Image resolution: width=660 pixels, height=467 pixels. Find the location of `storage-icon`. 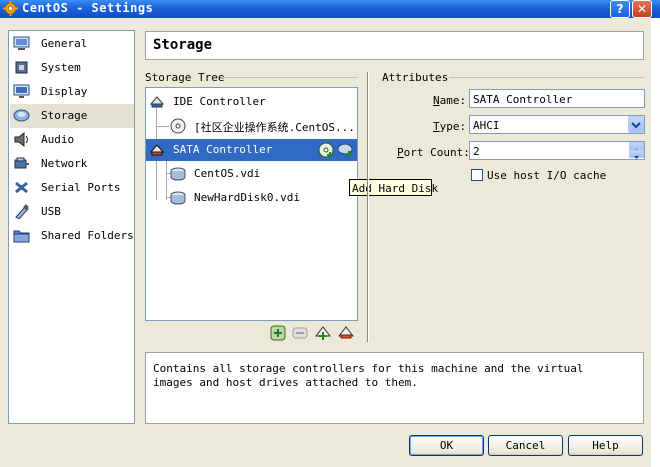

storage-icon is located at coordinates (21, 115).